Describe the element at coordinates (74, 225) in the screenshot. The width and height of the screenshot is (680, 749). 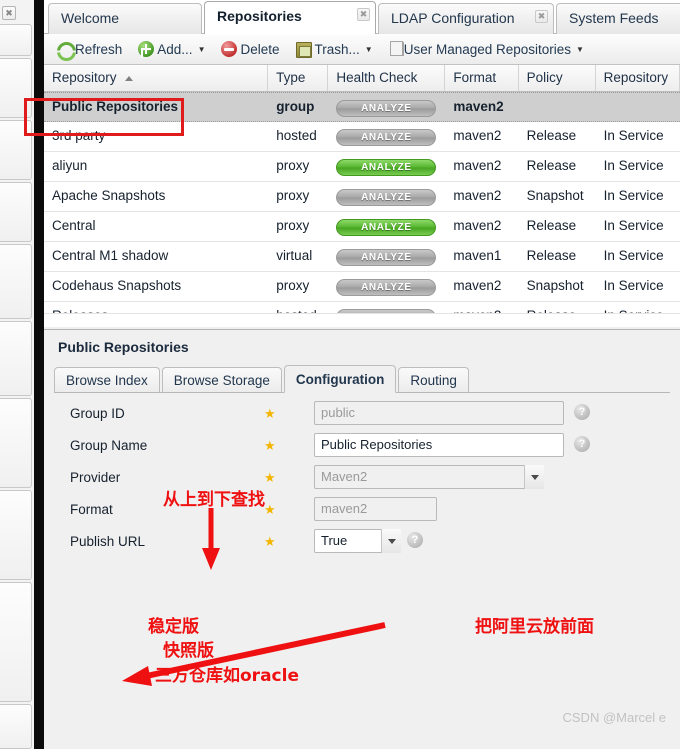
I see `cell-repository: Central` at that location.